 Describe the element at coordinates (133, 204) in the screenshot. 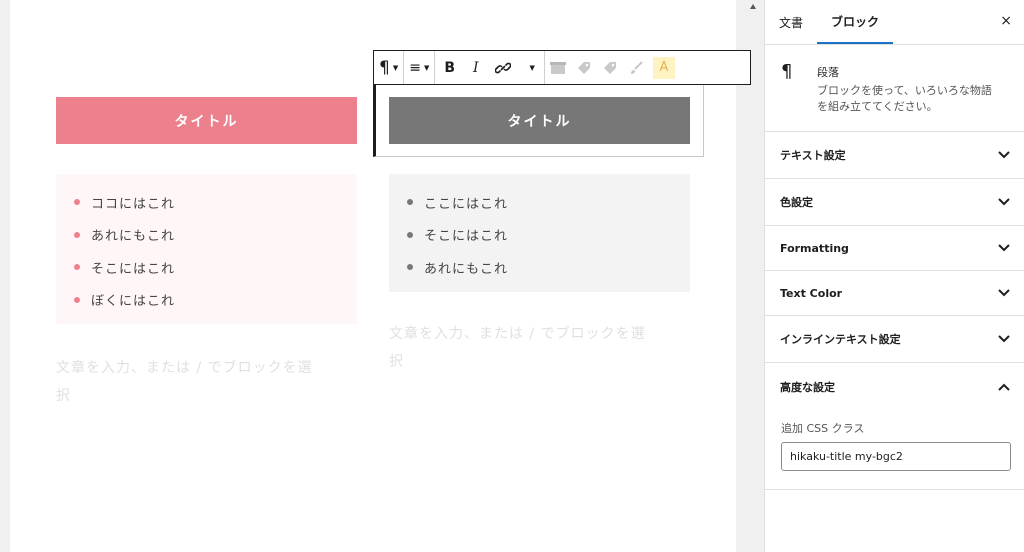

I see `list-item-text: ココにはこれ` at that location.